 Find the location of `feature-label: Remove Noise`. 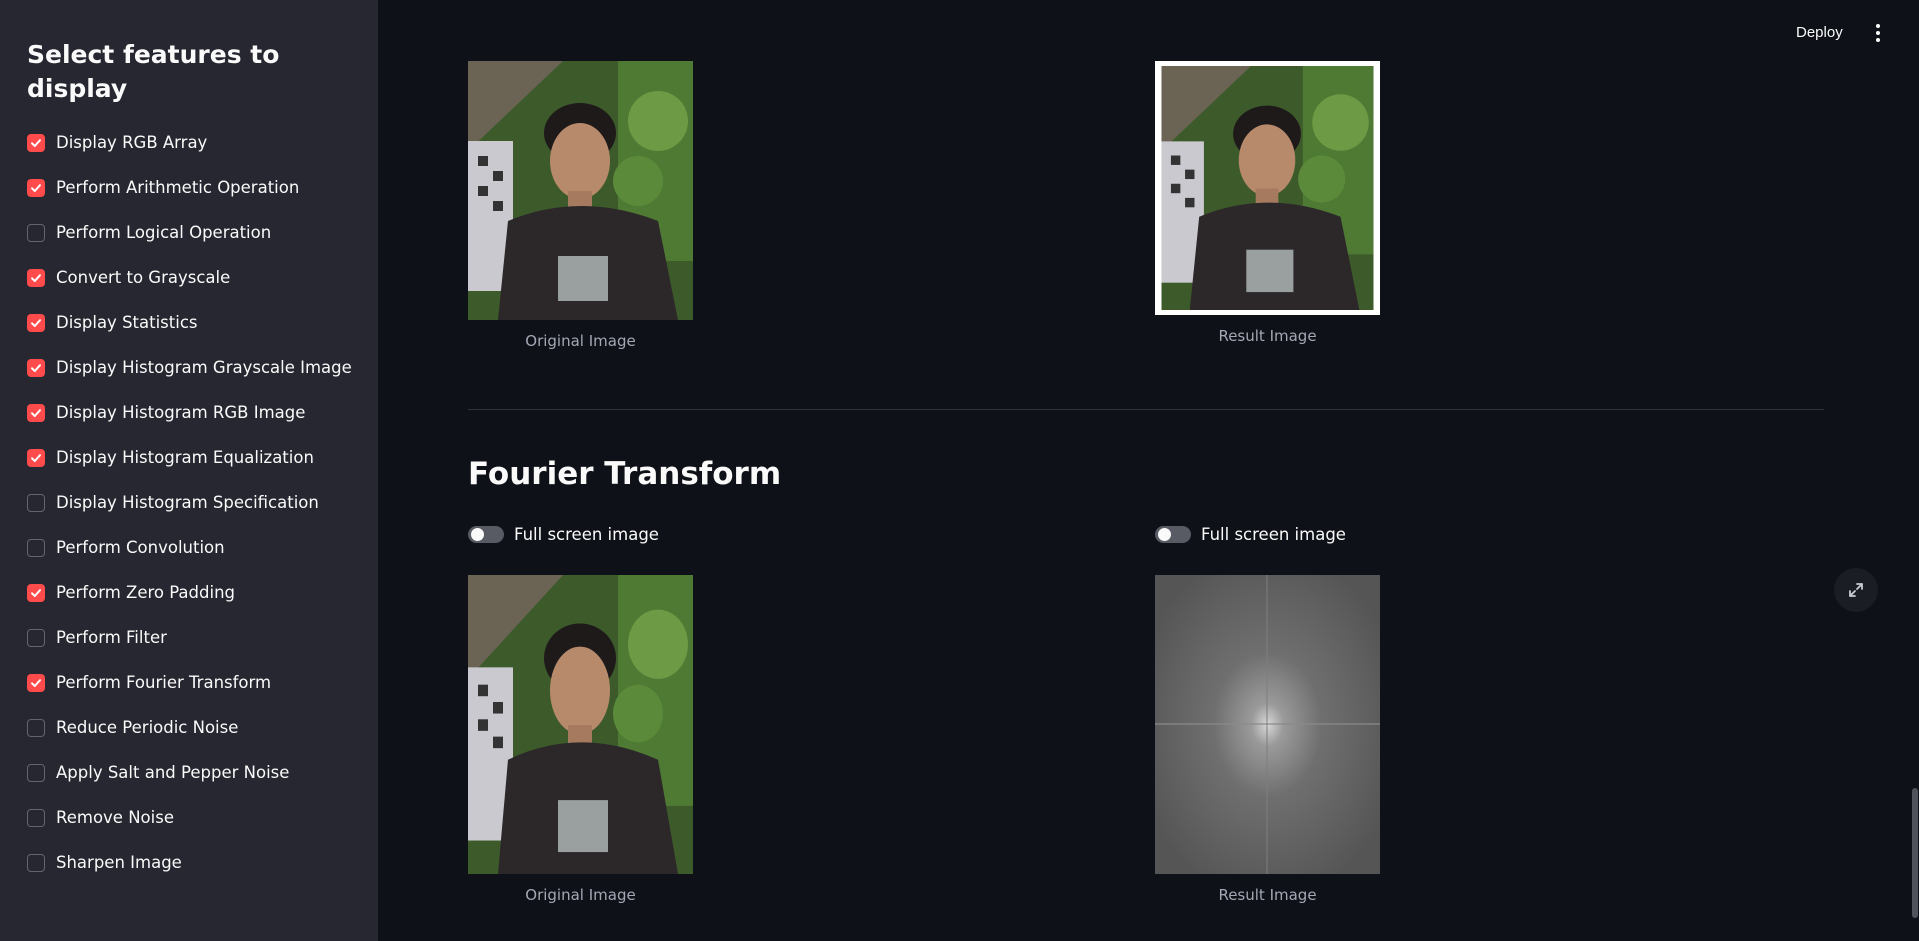

feature-label: Remove Noise is located at coordinates (115, 817).